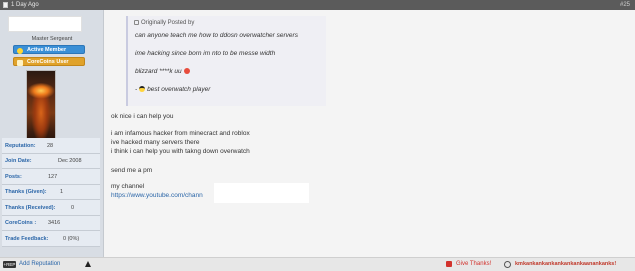 This screenshot has height=271, width=635. I want to click on username-redacted, so click(45, 24).